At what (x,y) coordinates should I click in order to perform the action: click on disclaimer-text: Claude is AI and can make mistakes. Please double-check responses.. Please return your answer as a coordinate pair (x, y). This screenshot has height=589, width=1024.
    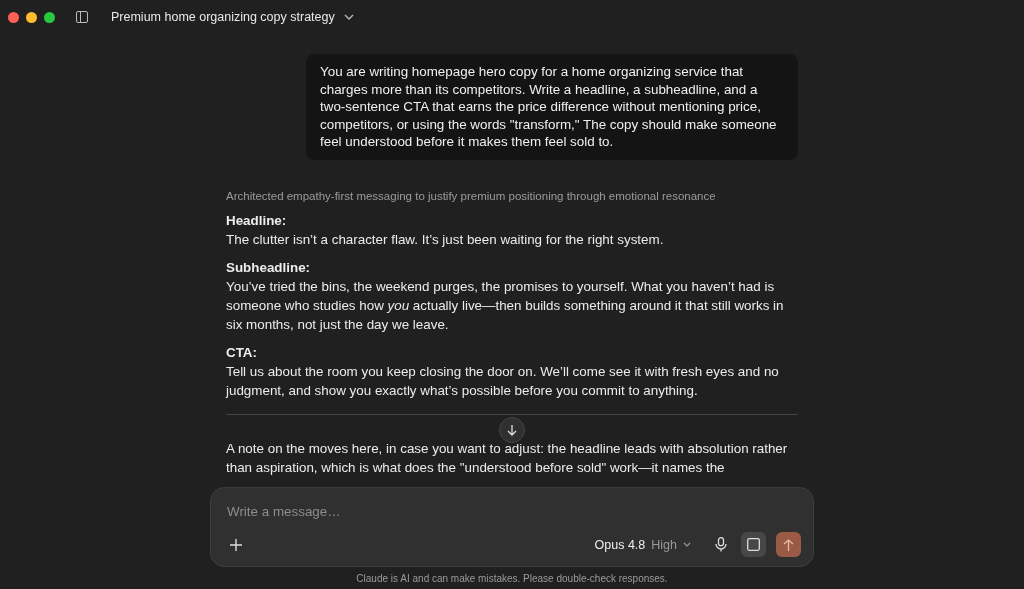
    Looking at the image, I should click on (512, 579).